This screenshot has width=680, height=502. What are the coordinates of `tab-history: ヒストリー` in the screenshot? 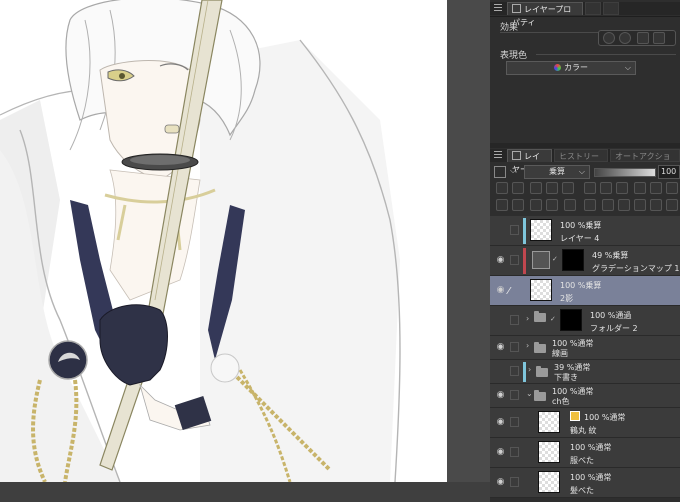 It's located at (581, 155).